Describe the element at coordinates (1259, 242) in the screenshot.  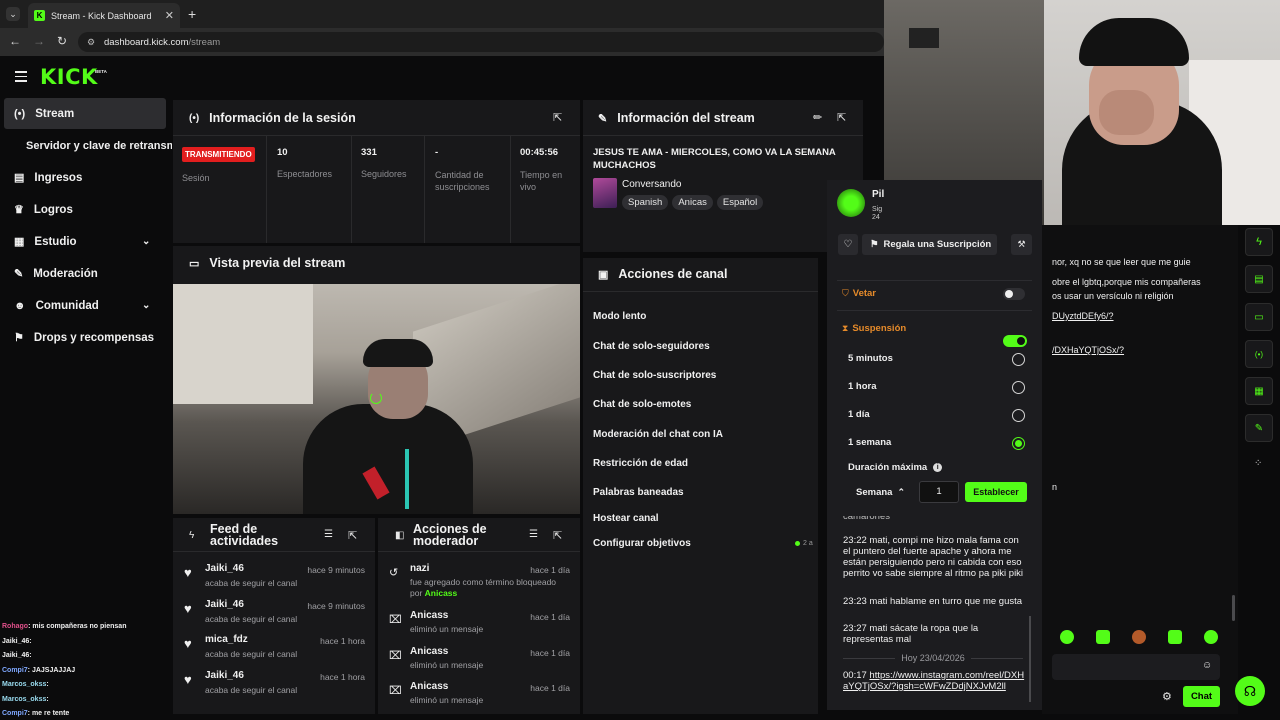
I see `quick-actions-button: ϟ` at that location.